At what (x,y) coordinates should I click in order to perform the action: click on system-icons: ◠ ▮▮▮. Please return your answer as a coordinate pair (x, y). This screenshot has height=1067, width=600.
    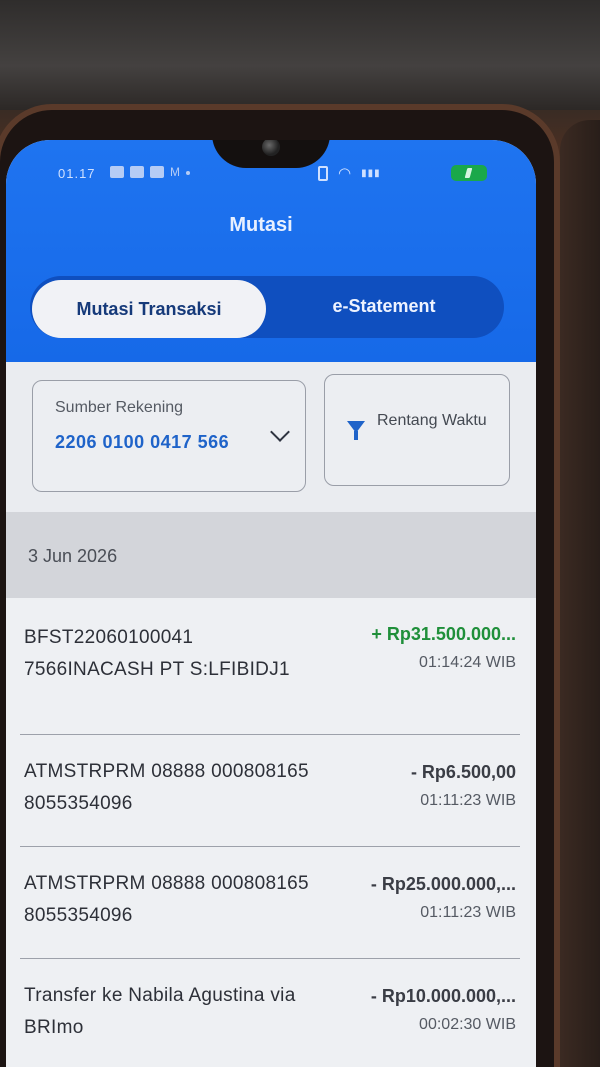
    Looking at the image, I should click on (402, 173).